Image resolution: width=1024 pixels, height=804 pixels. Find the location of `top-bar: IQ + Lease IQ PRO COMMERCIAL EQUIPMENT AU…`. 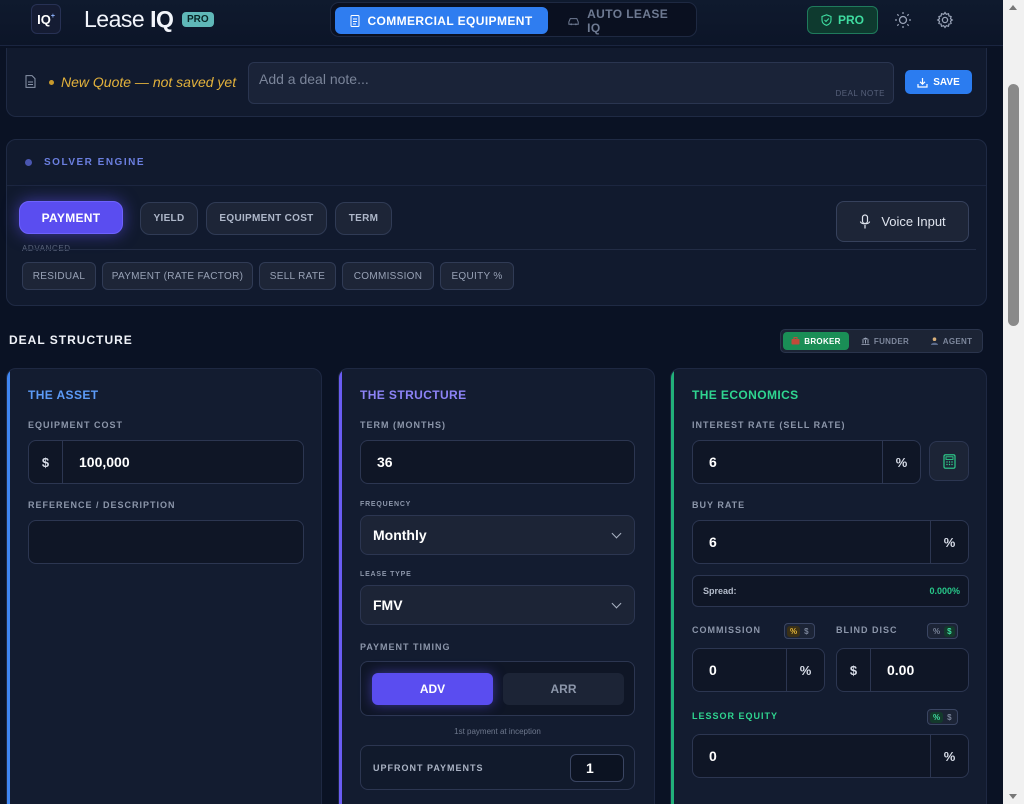

top-bar: IQ + Lease IQ PRO COMMERCIAL EQUIPMENT AU… is located at coordinates (501, 23).